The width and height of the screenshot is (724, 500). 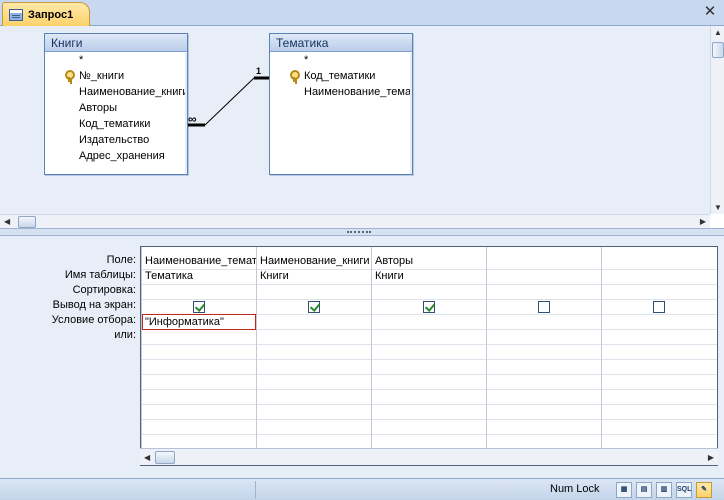 What do you see at coordinates (362, 489) in the screenshot?
I see `status-bar: Num Lock ▦ ▤ ▥ SQL ✎` at bounding box center [362, 489].